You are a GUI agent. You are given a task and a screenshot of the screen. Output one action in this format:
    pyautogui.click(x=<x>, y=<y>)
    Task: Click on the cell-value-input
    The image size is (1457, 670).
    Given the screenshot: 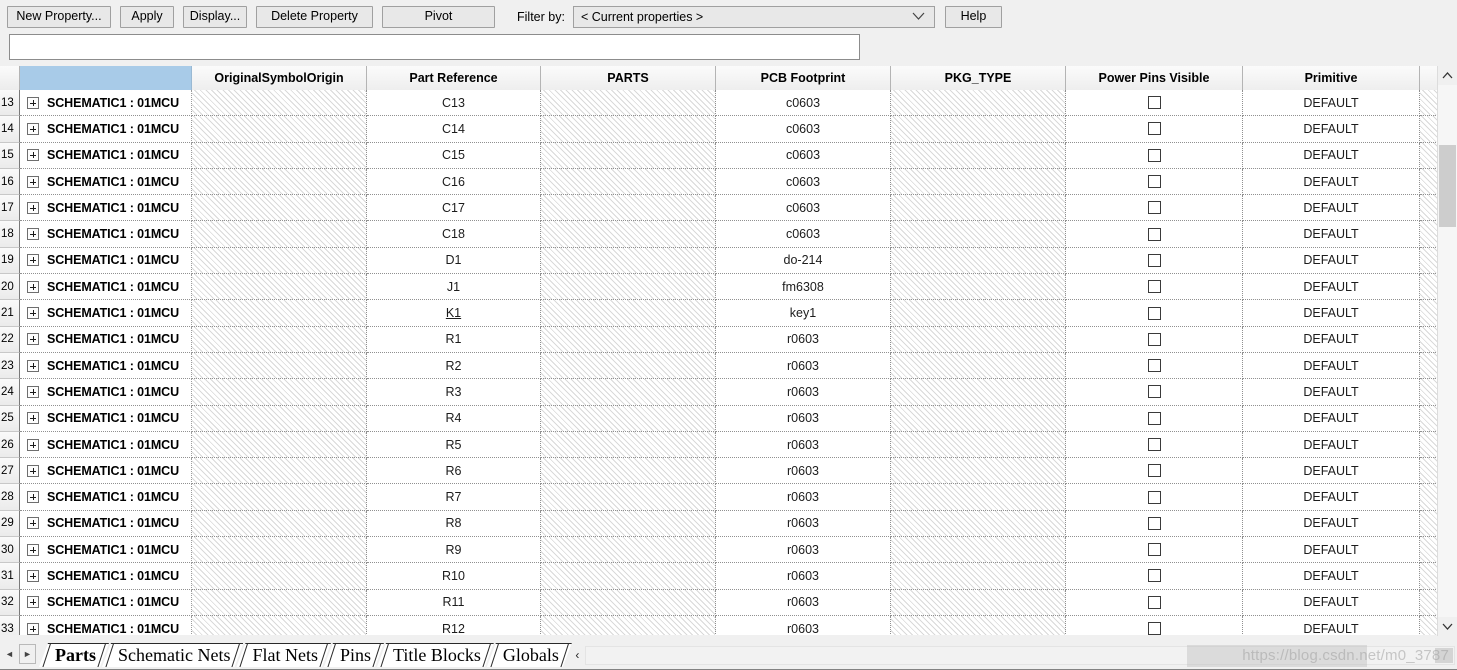 What is the action you would take?
    pyautogui.click(x=434, y=47)
    